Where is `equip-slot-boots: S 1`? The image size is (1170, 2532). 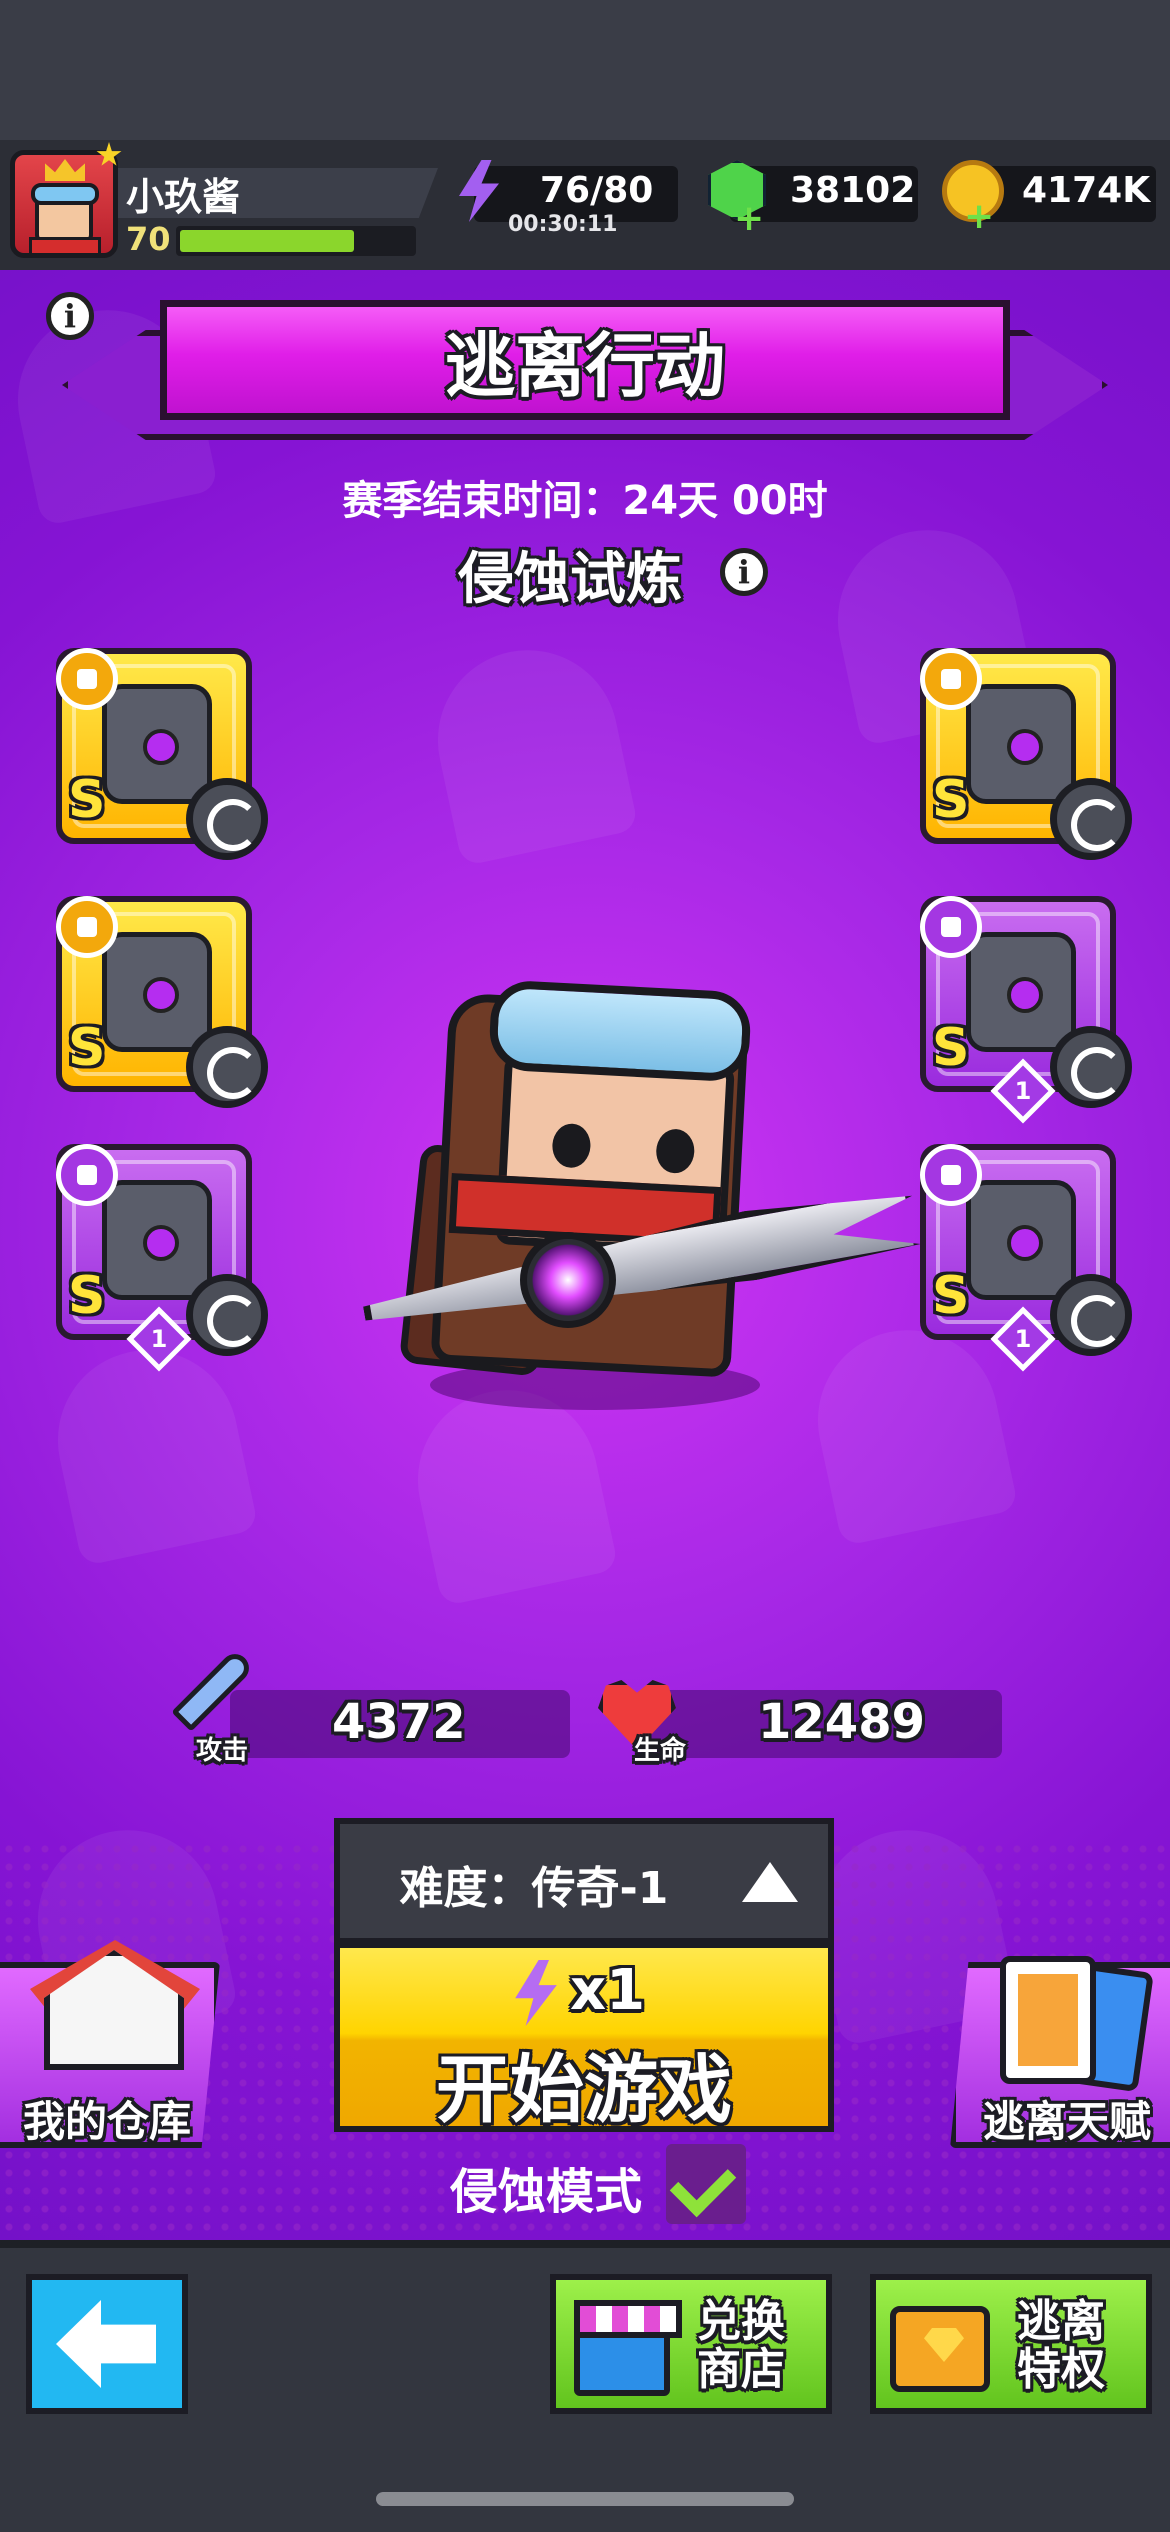 equip-slot-boots: S 1 is located at coordinates (1026, 1258).